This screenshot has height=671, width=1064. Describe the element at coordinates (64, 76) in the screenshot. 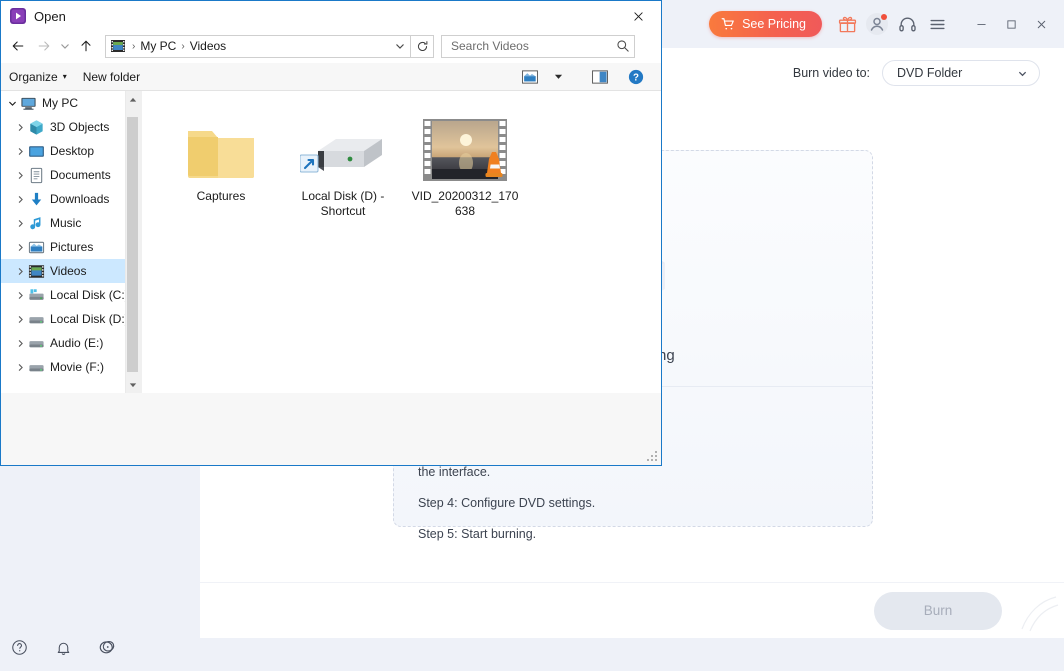

I see `chevron-down-icon: ▾` at that location.